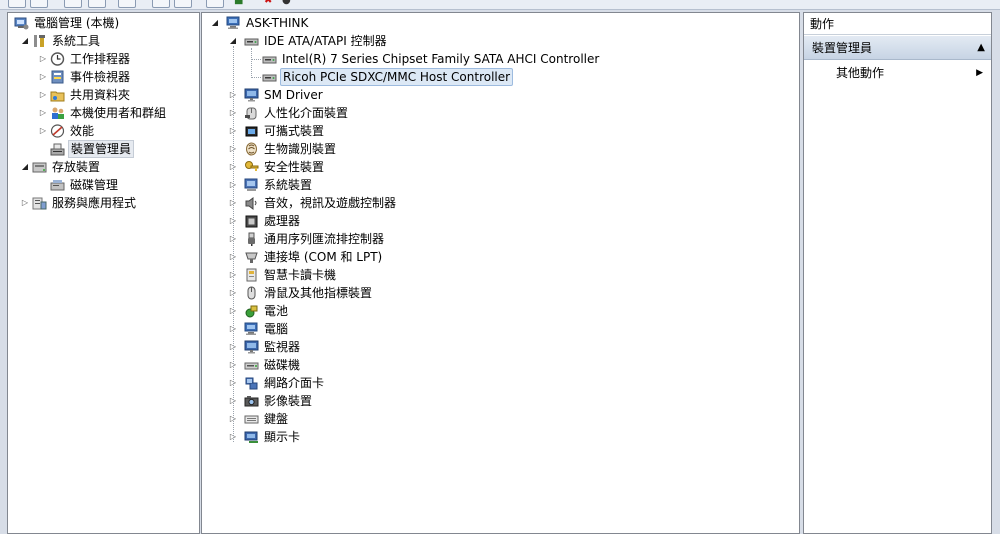 This screenshot has width=1000, height=534. Describe the element at coordinates (500, 185) in the screenshot. I see `device-category: ▷ 系統裝置` at that location.